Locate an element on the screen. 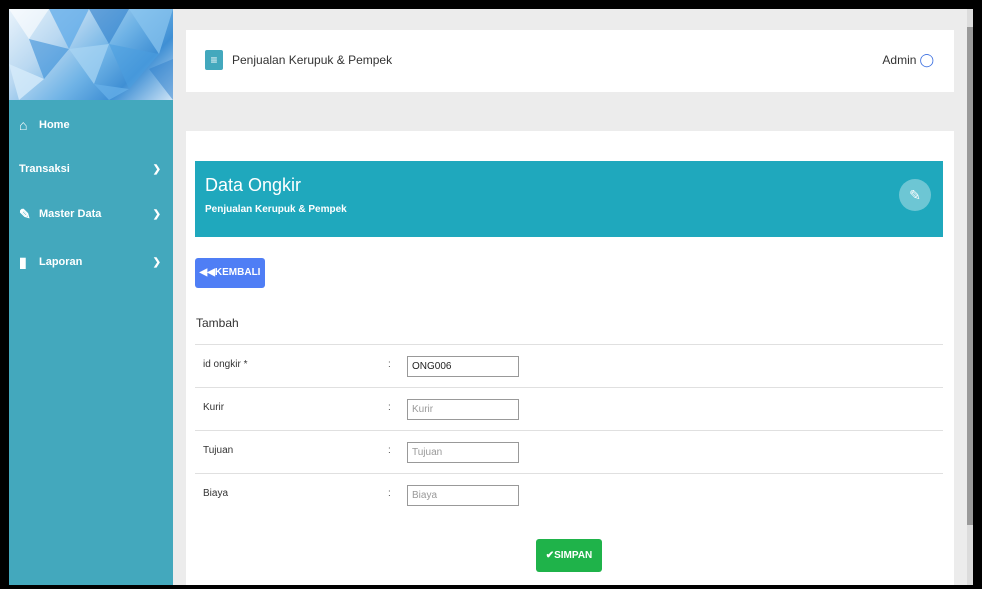  double-left-arrow-icon: ◀◀ is located at coordinates (207, 272).